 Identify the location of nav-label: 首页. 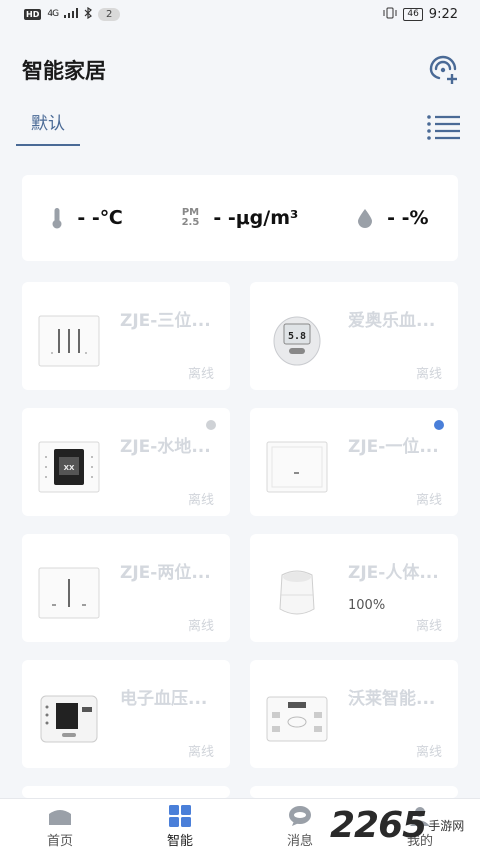
(59, 841).